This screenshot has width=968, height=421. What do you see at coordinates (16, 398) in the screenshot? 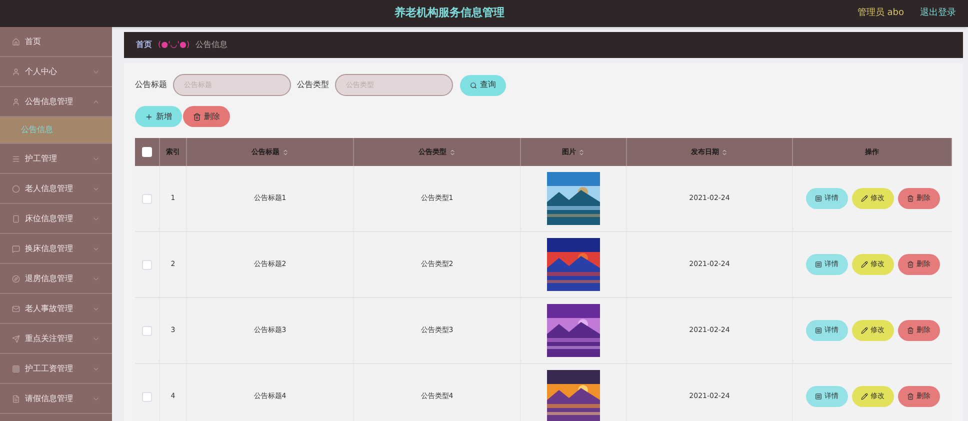
I see `document-icon` at bounding box center [16, 398].